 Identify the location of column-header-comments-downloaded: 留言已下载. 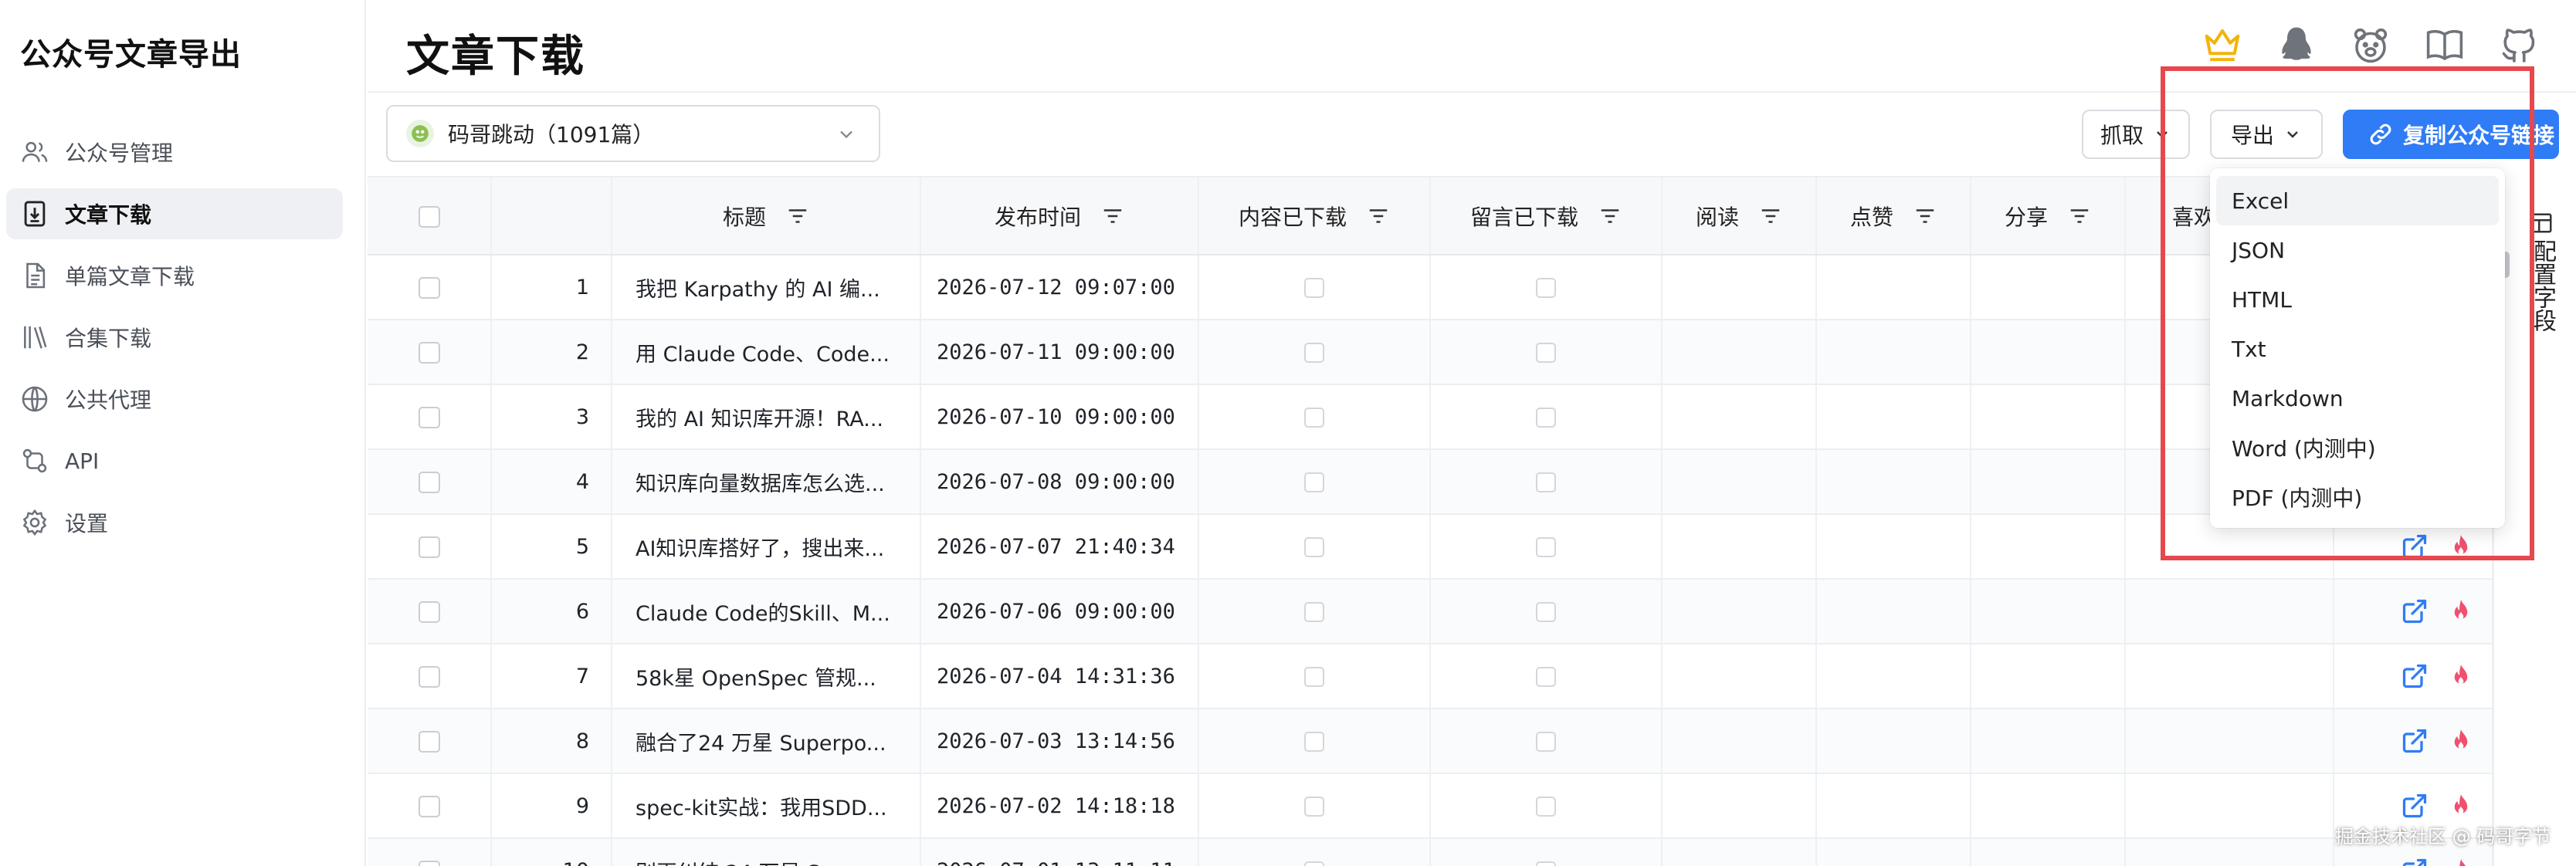
(1546, 216).